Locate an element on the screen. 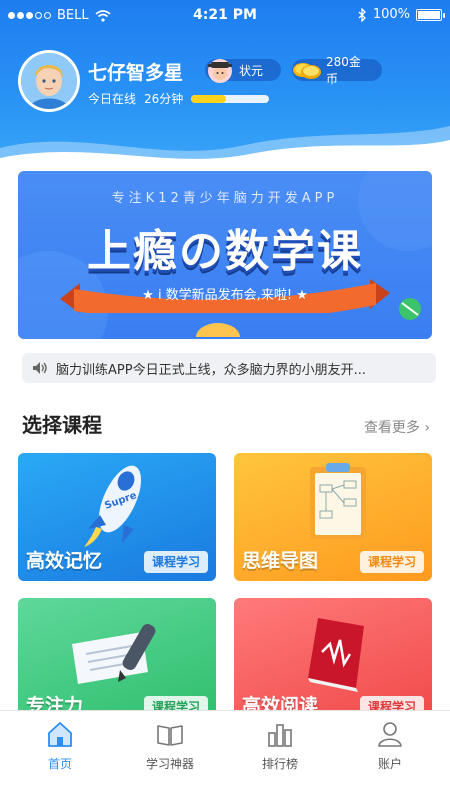  home-icon is located at coordinates (60, 734).